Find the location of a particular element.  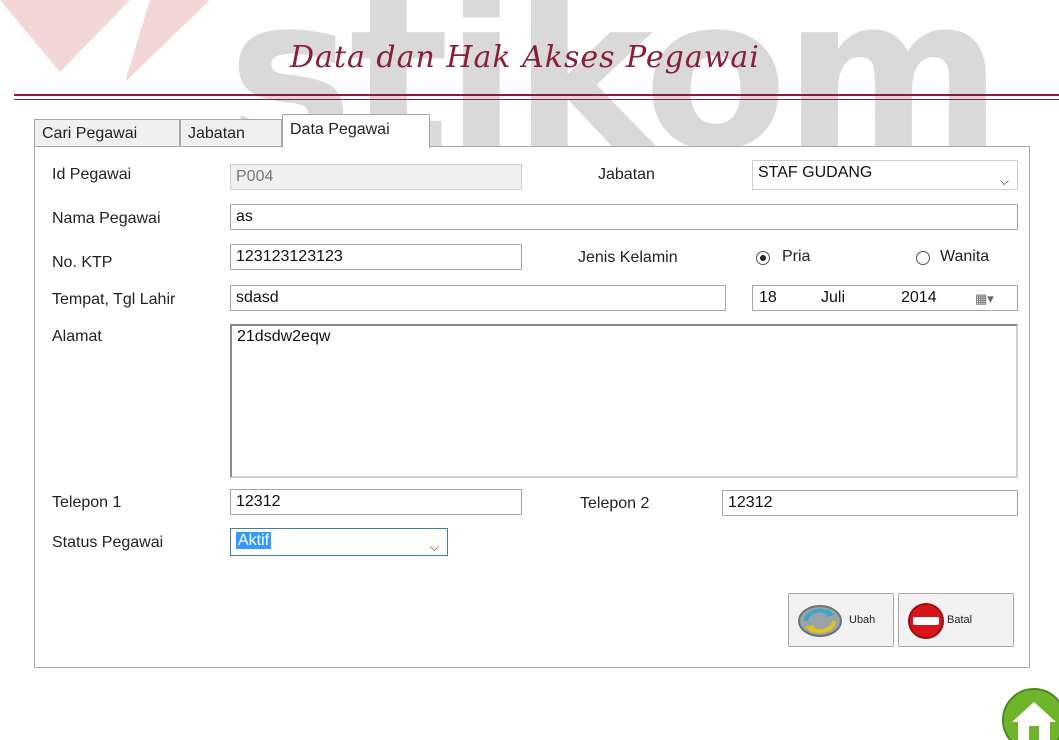

batal-button-label: Batal is located at coordinates (960, 620).